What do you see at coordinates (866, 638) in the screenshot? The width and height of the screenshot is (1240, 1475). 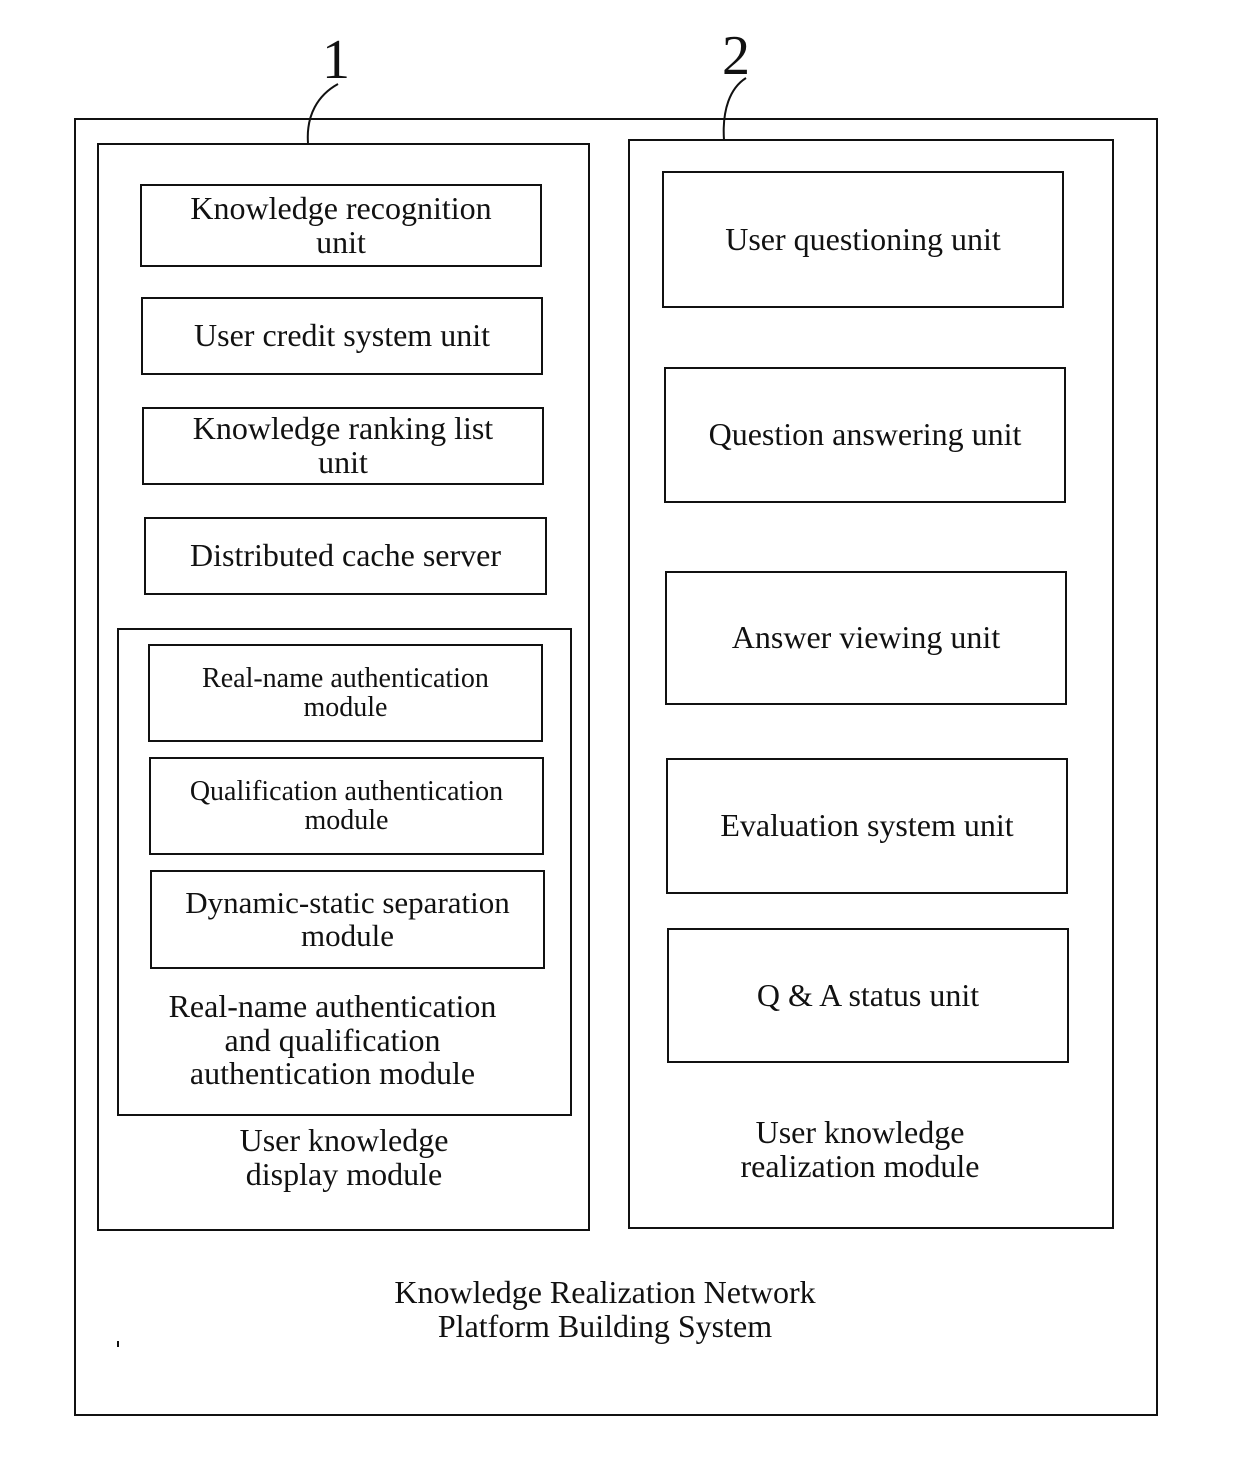 I see `answer-viewing-unit: Answer viewing unit` at bounding box center [866, 638].